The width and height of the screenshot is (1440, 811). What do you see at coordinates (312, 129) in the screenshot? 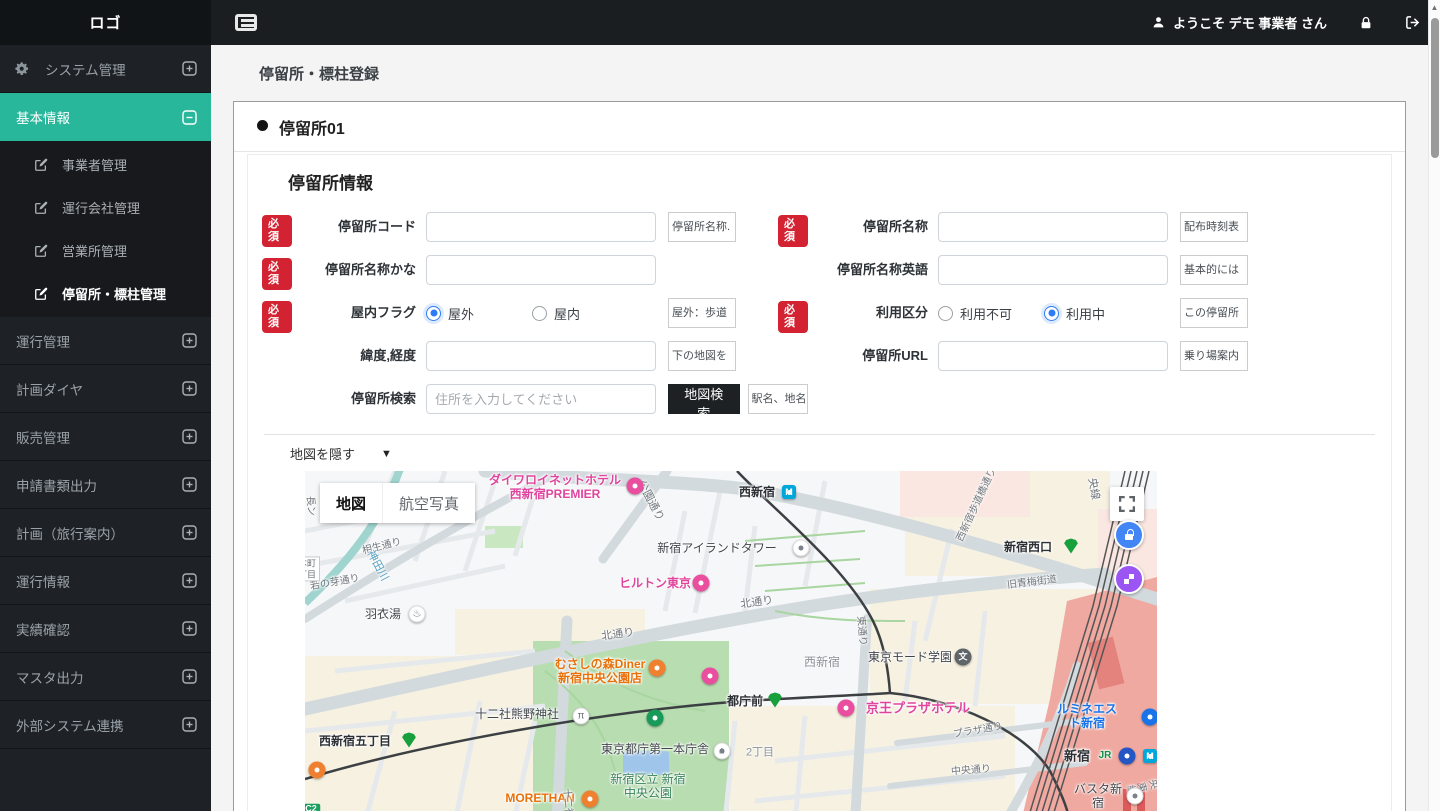
I see `bus-stop-title: 停留所01` at bounding box center [312, 129].